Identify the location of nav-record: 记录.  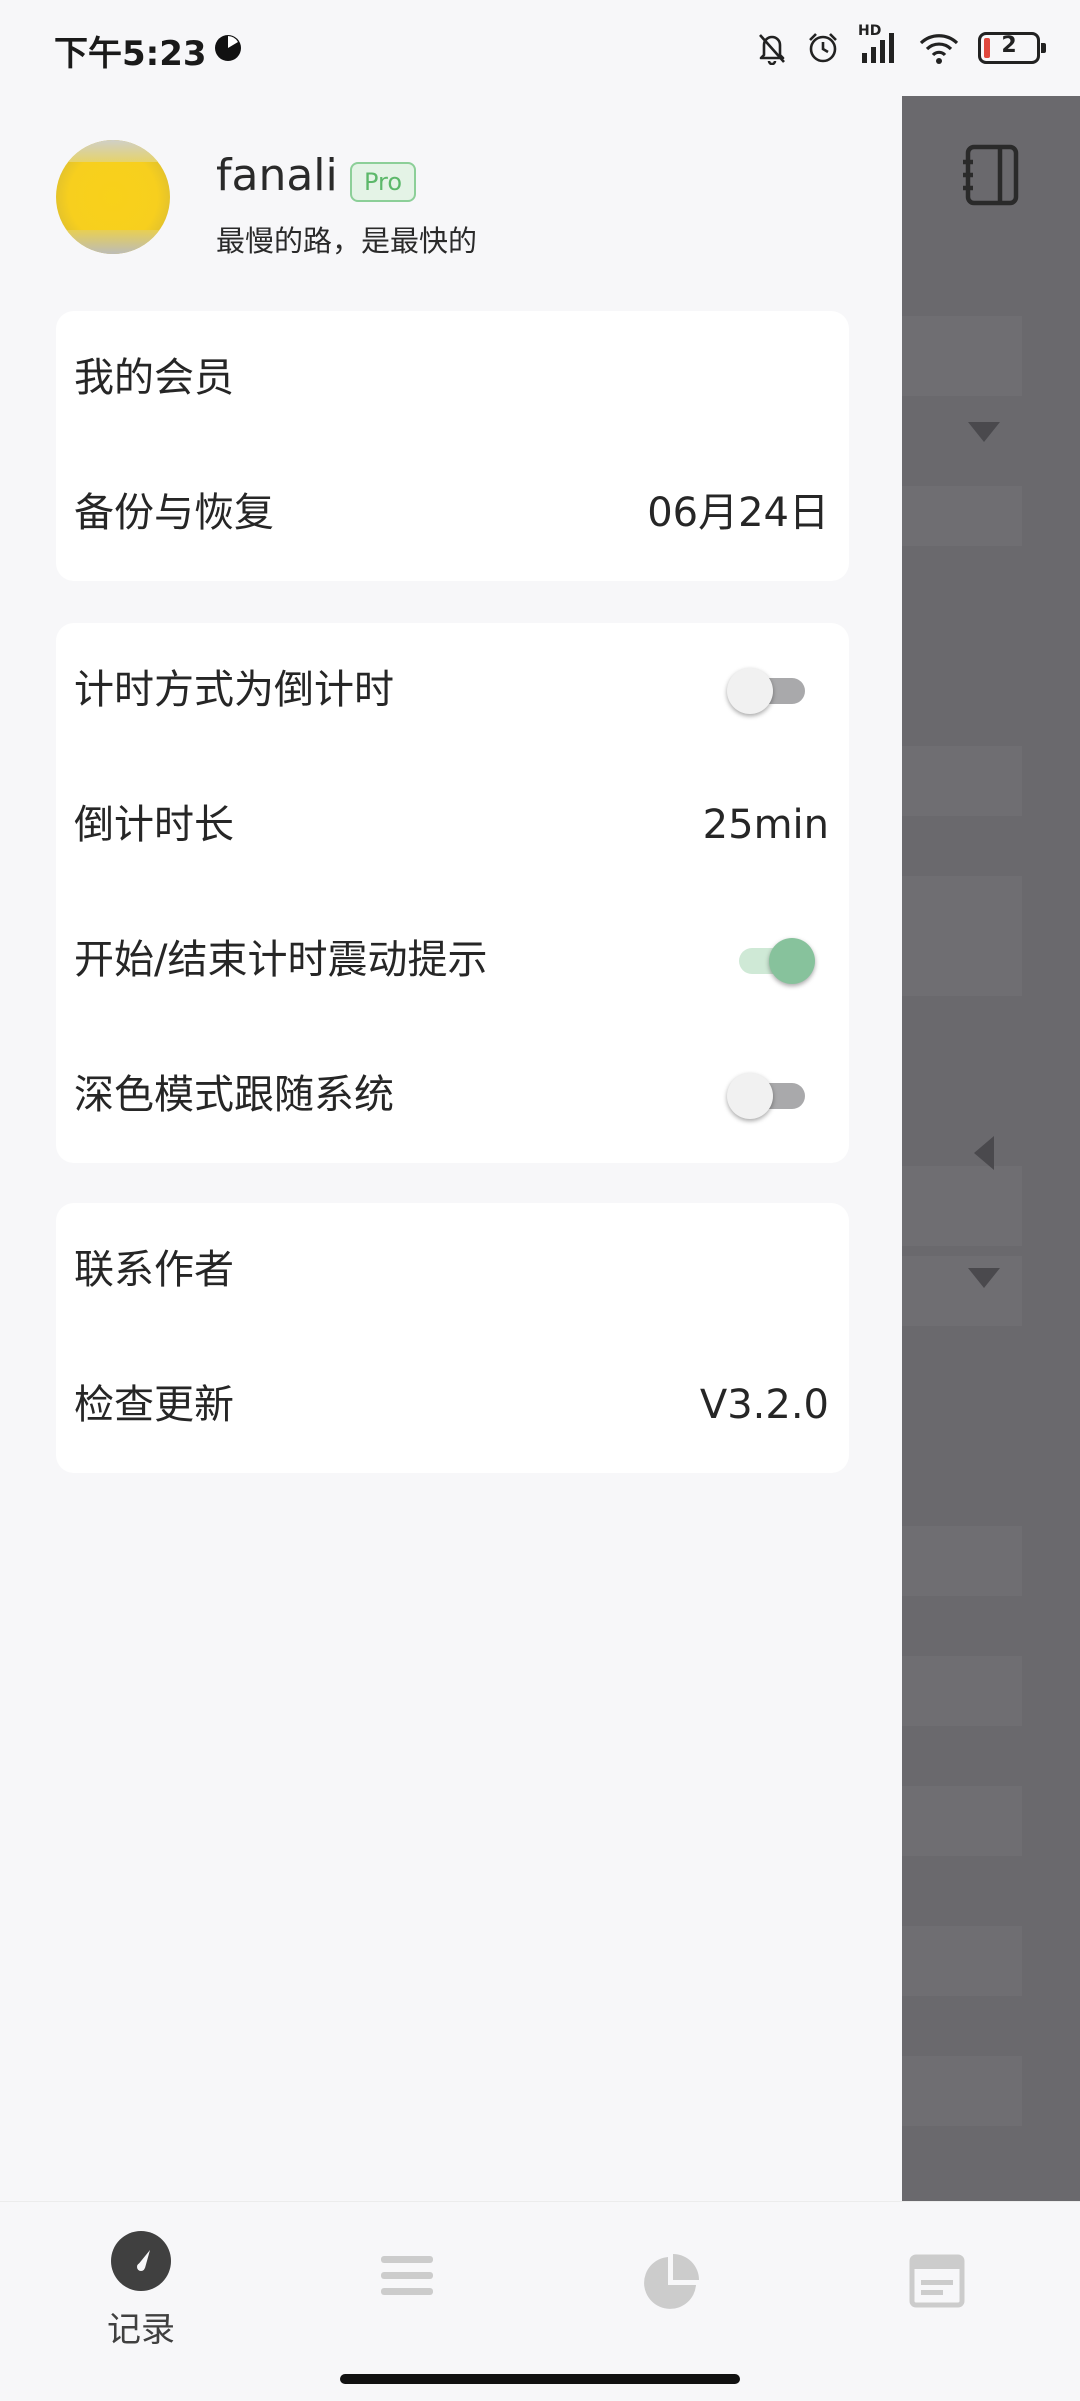
(141, 2290).